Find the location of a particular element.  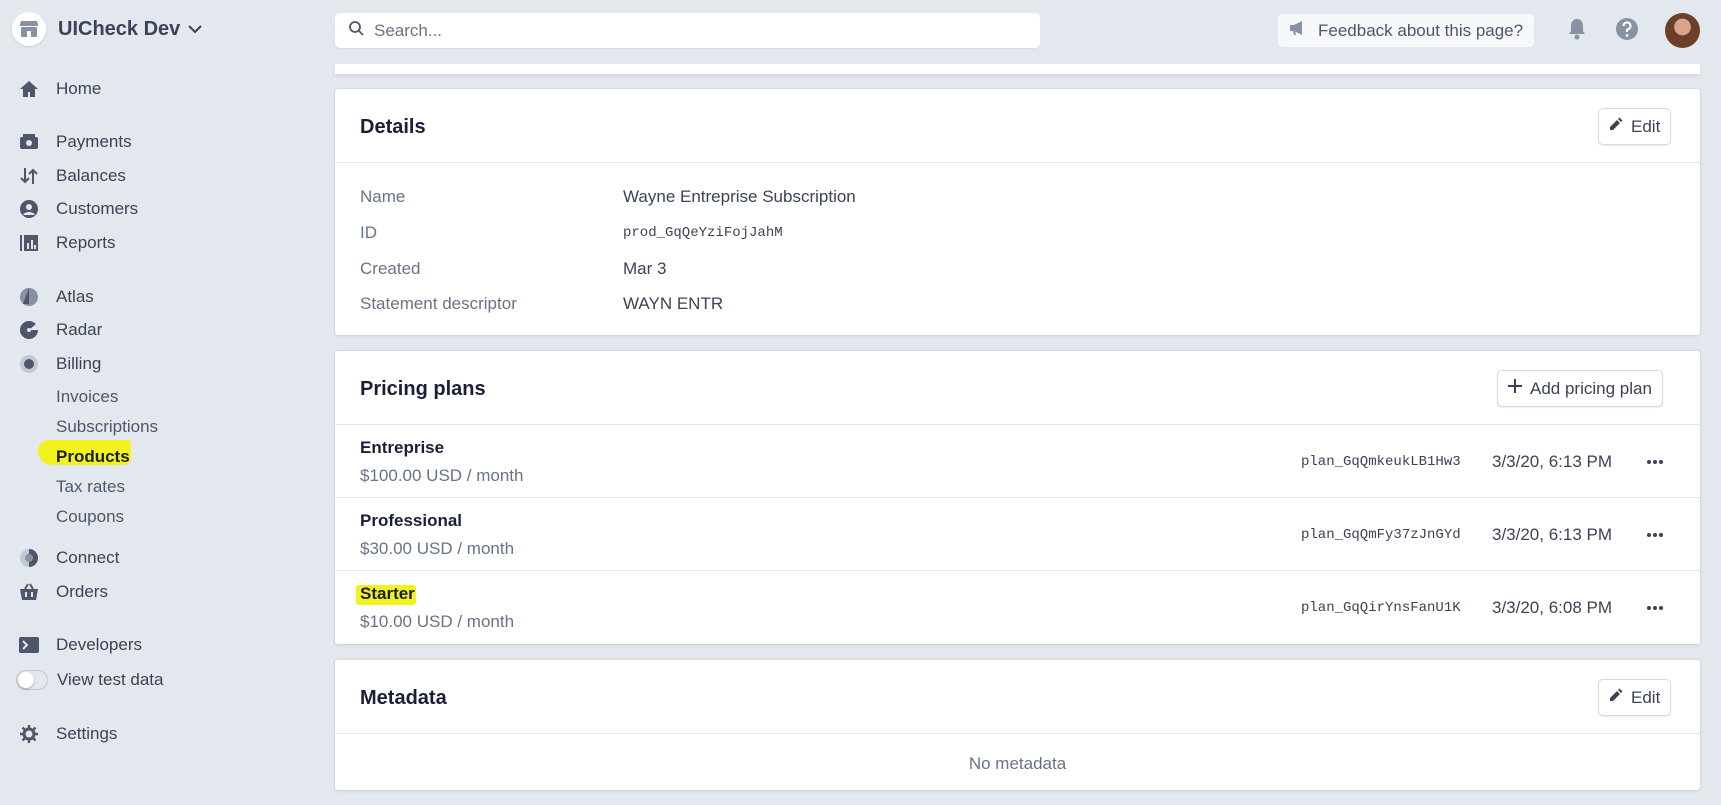

sidebar-item-label: Customers is located at coordinates (97, 208).